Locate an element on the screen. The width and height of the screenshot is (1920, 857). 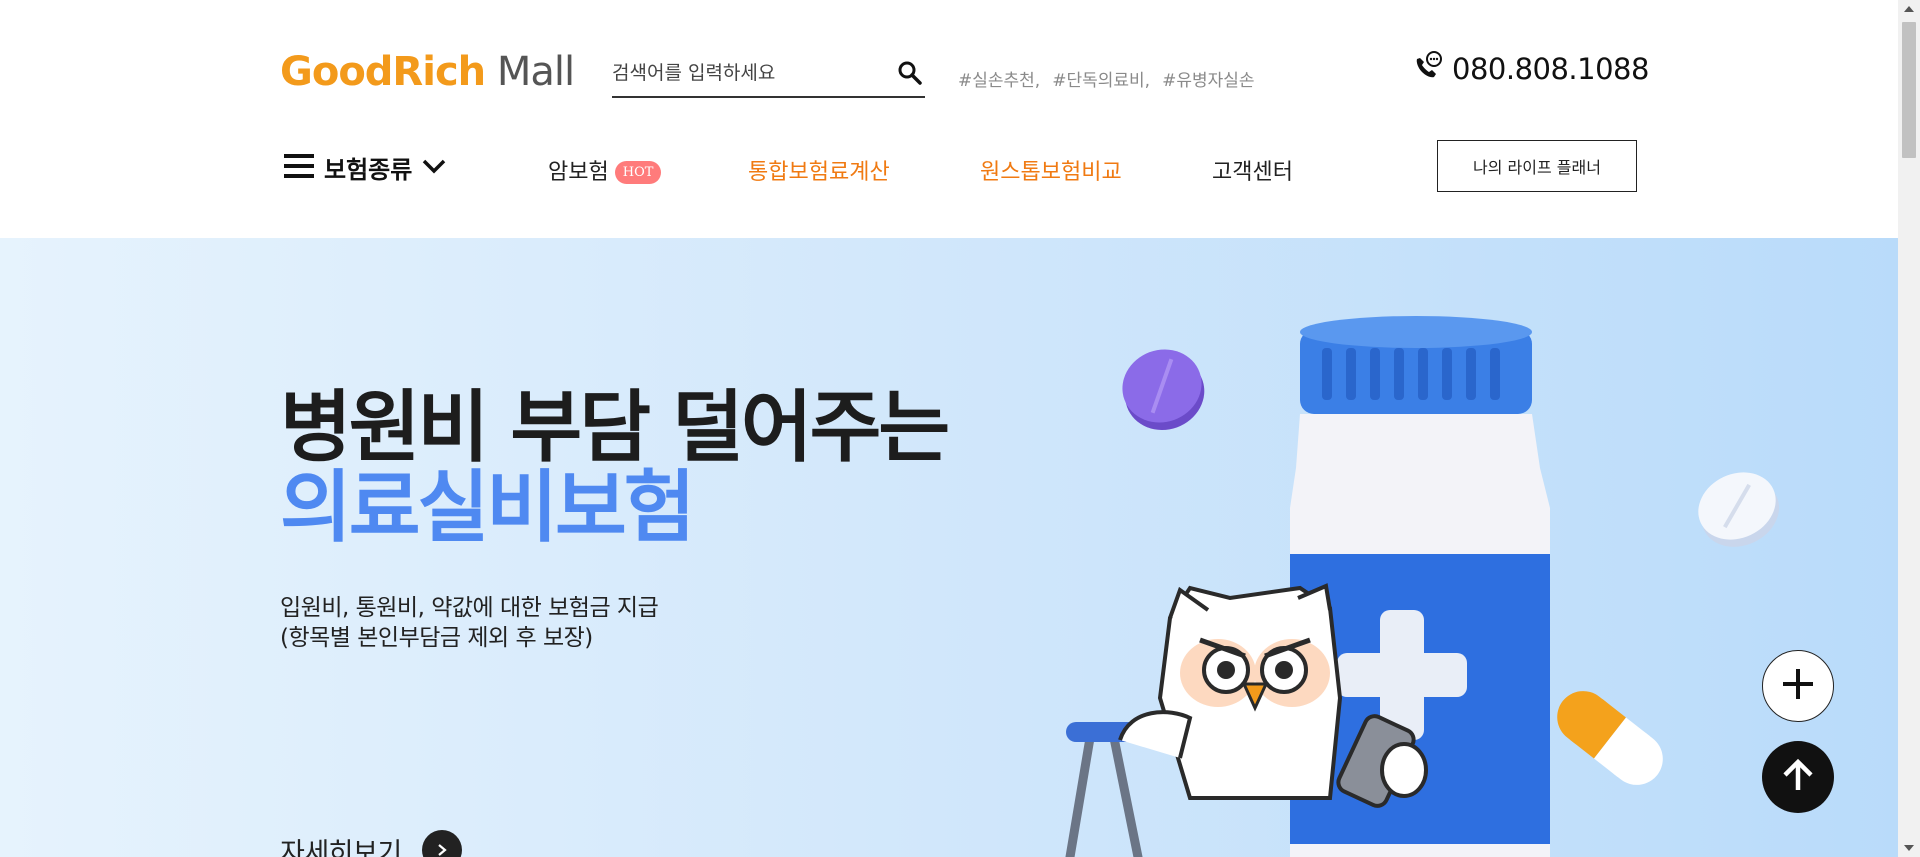
phone-chat-icon is located at coordinates (1427, 69).